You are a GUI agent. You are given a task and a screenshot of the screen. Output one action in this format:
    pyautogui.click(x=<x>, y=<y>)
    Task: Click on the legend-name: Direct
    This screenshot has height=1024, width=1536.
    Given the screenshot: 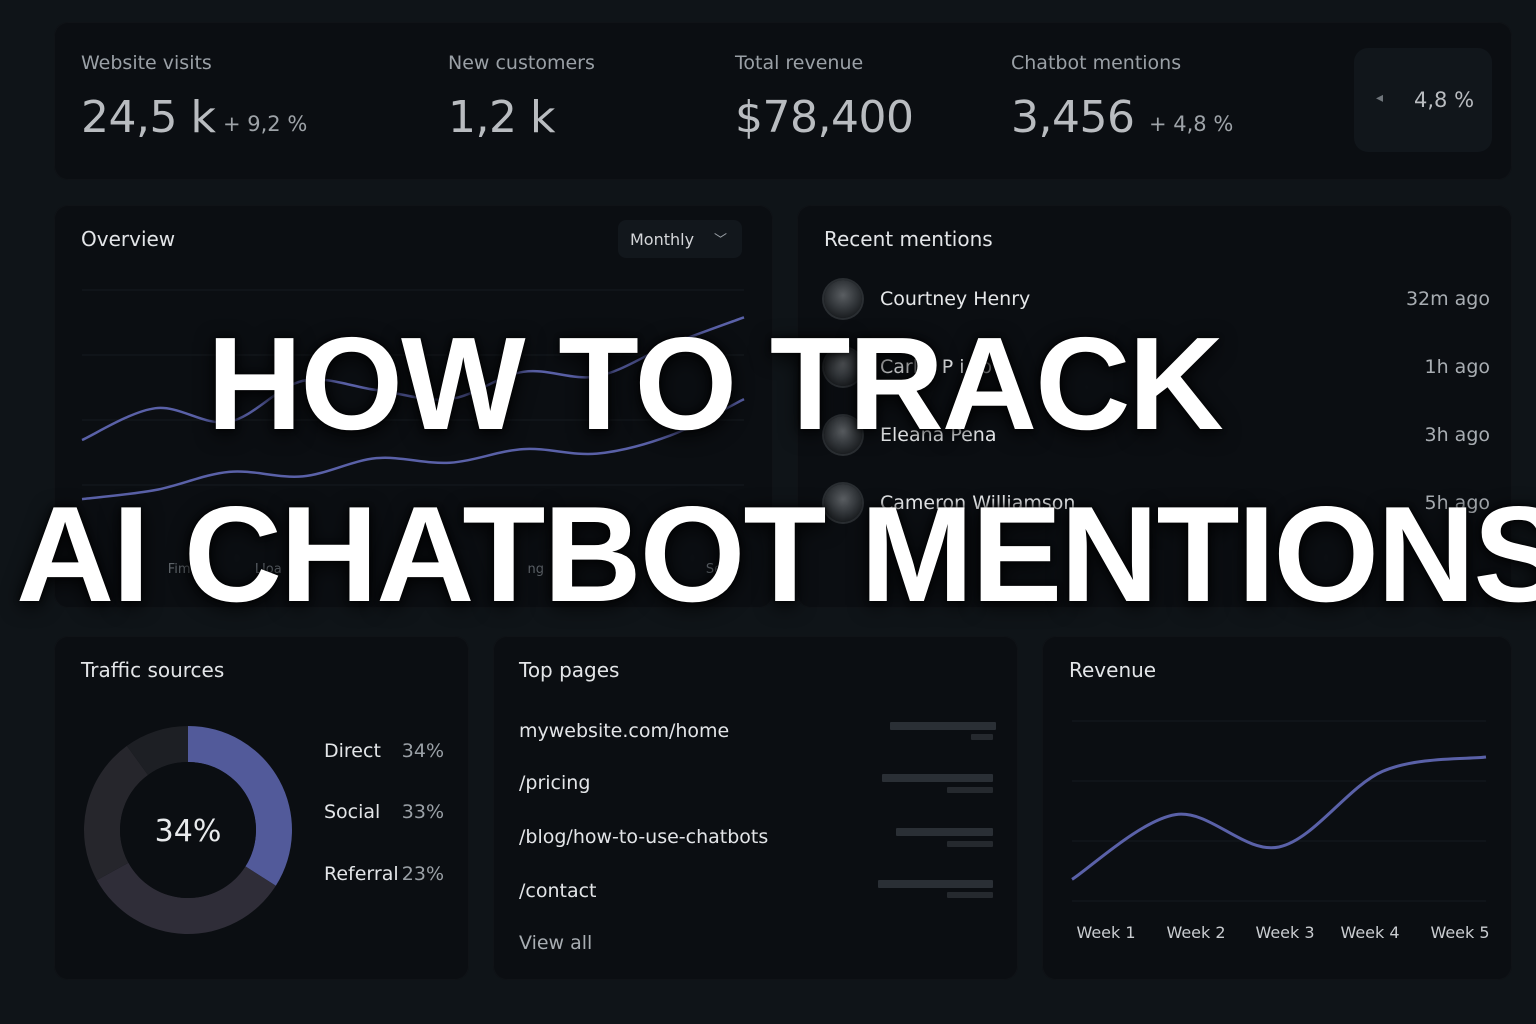 What is the action you would take?
    pyautogui.click(x=352, y=751)
    